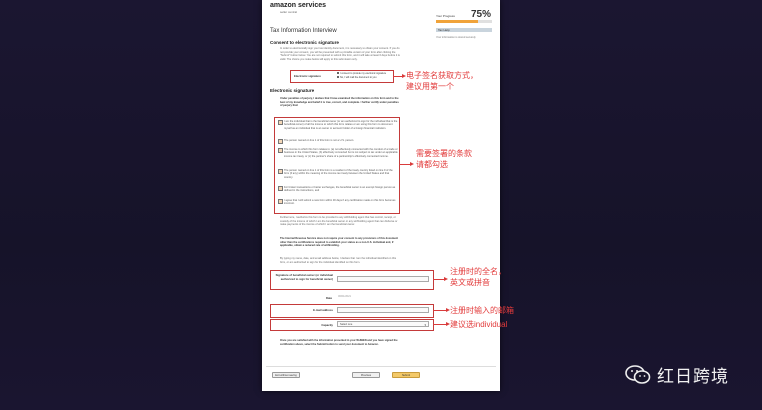  Describe the element at coordinates (328, 298) in the screenshot. I see `date-label: Date` at that location.